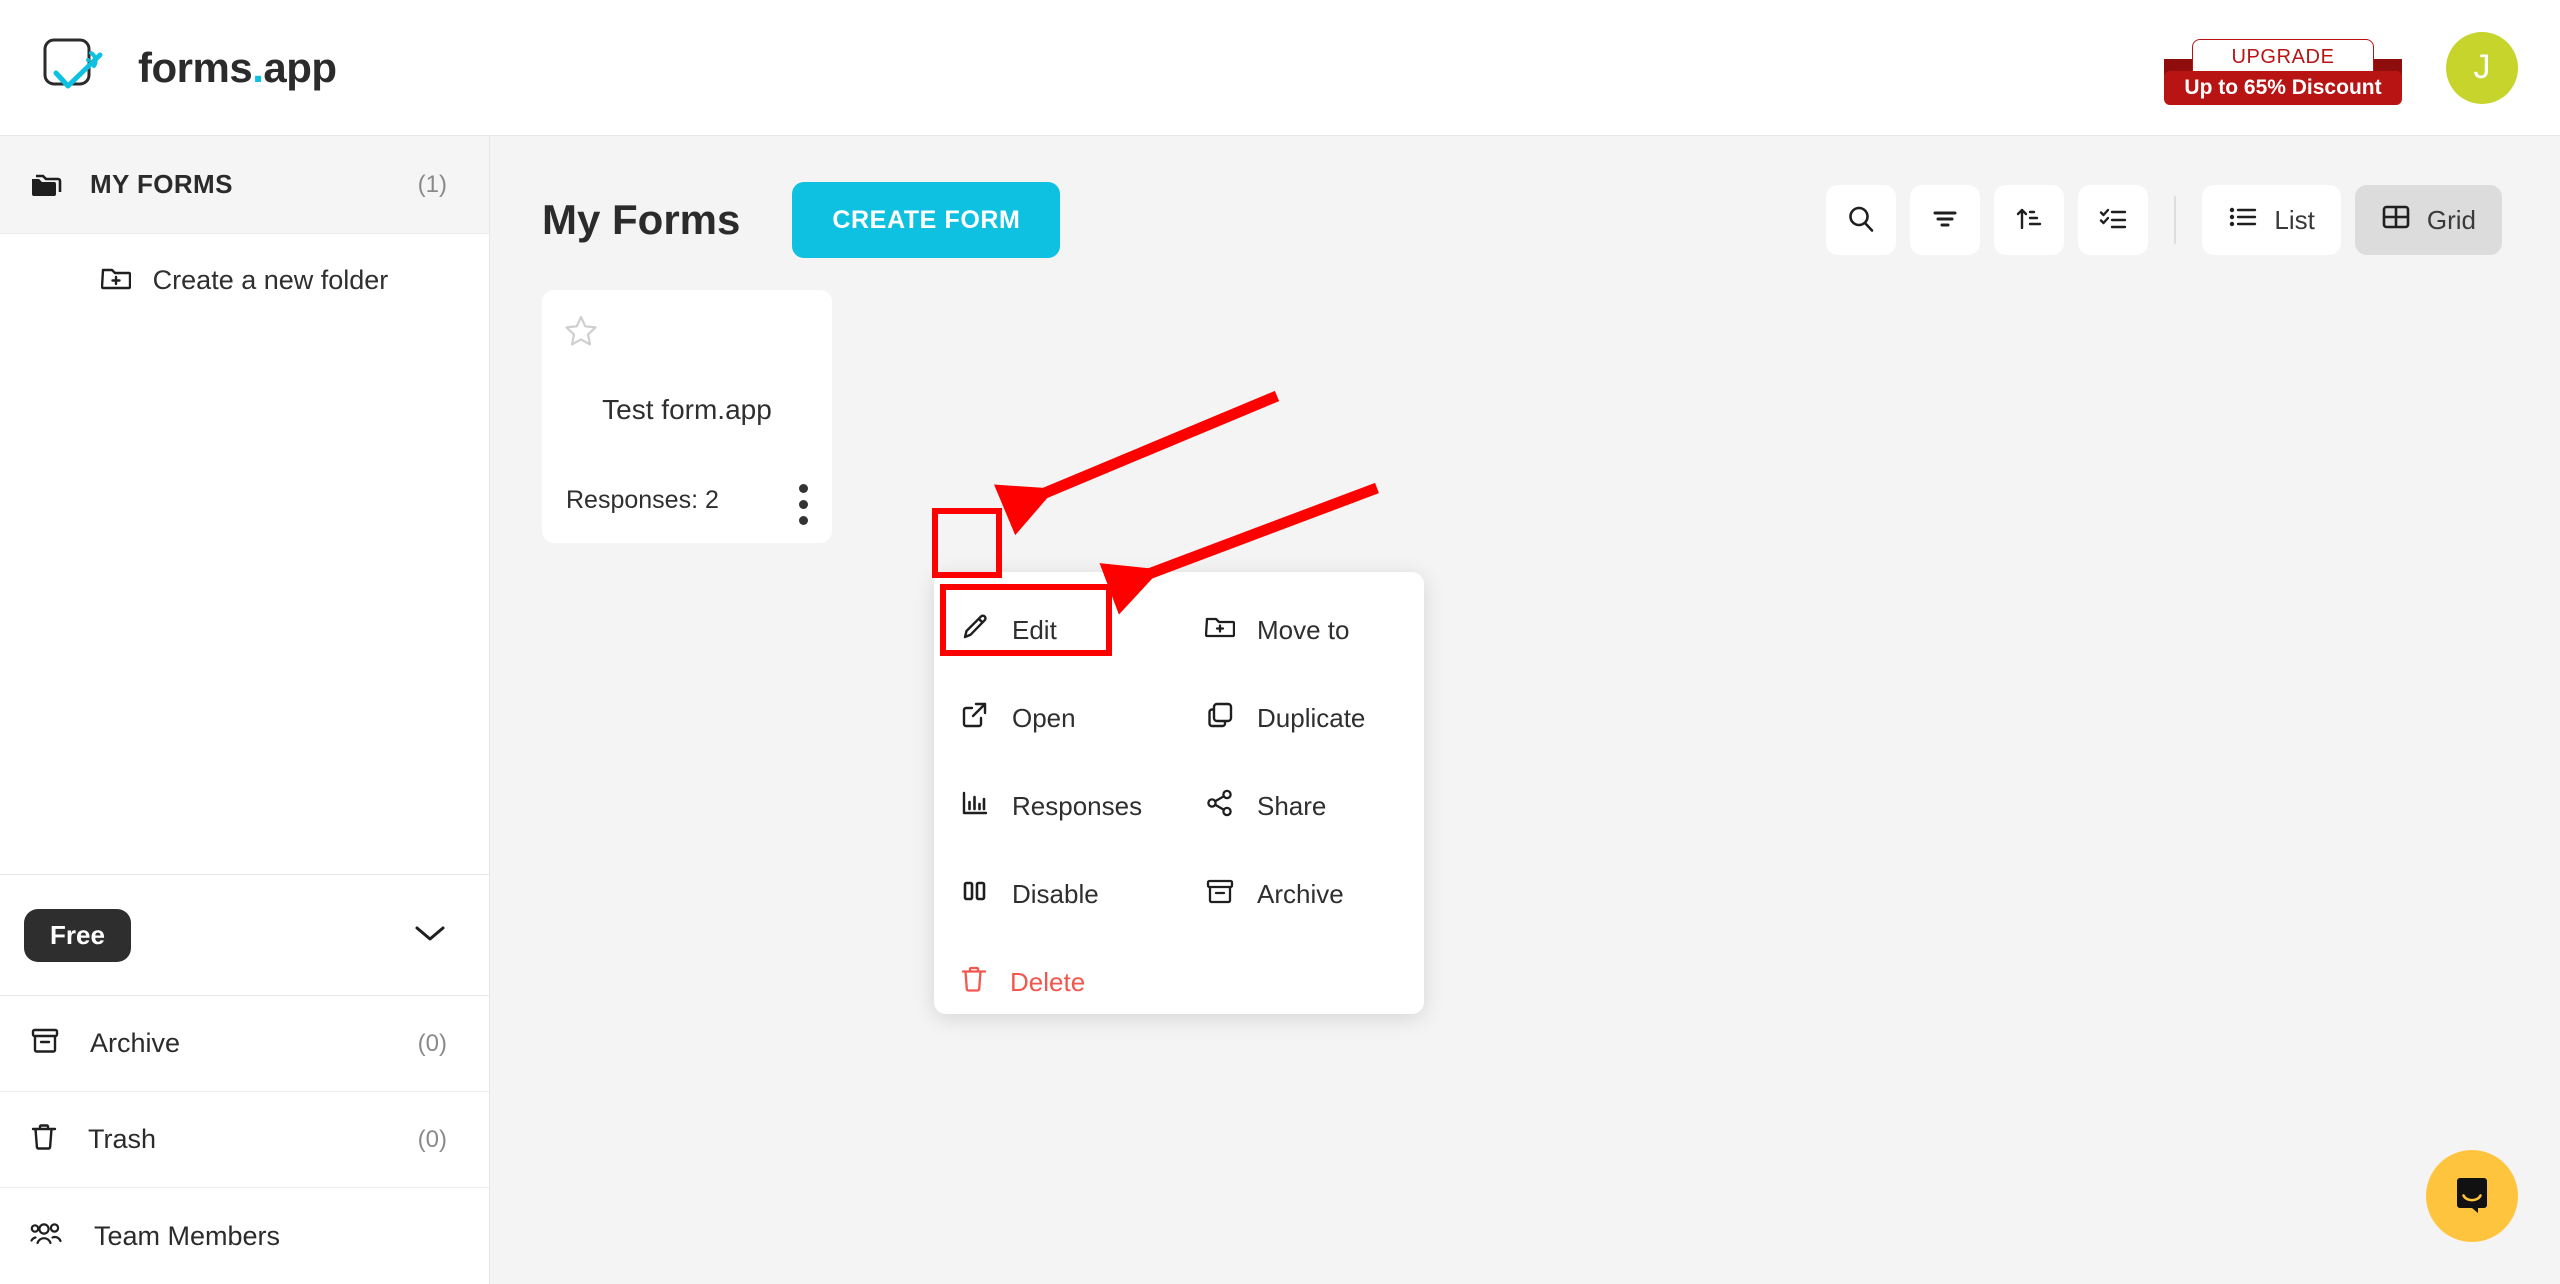  Describe the element at coordinates (2175, 220) in the screenshot. I see `toolbar-divider` at that location.